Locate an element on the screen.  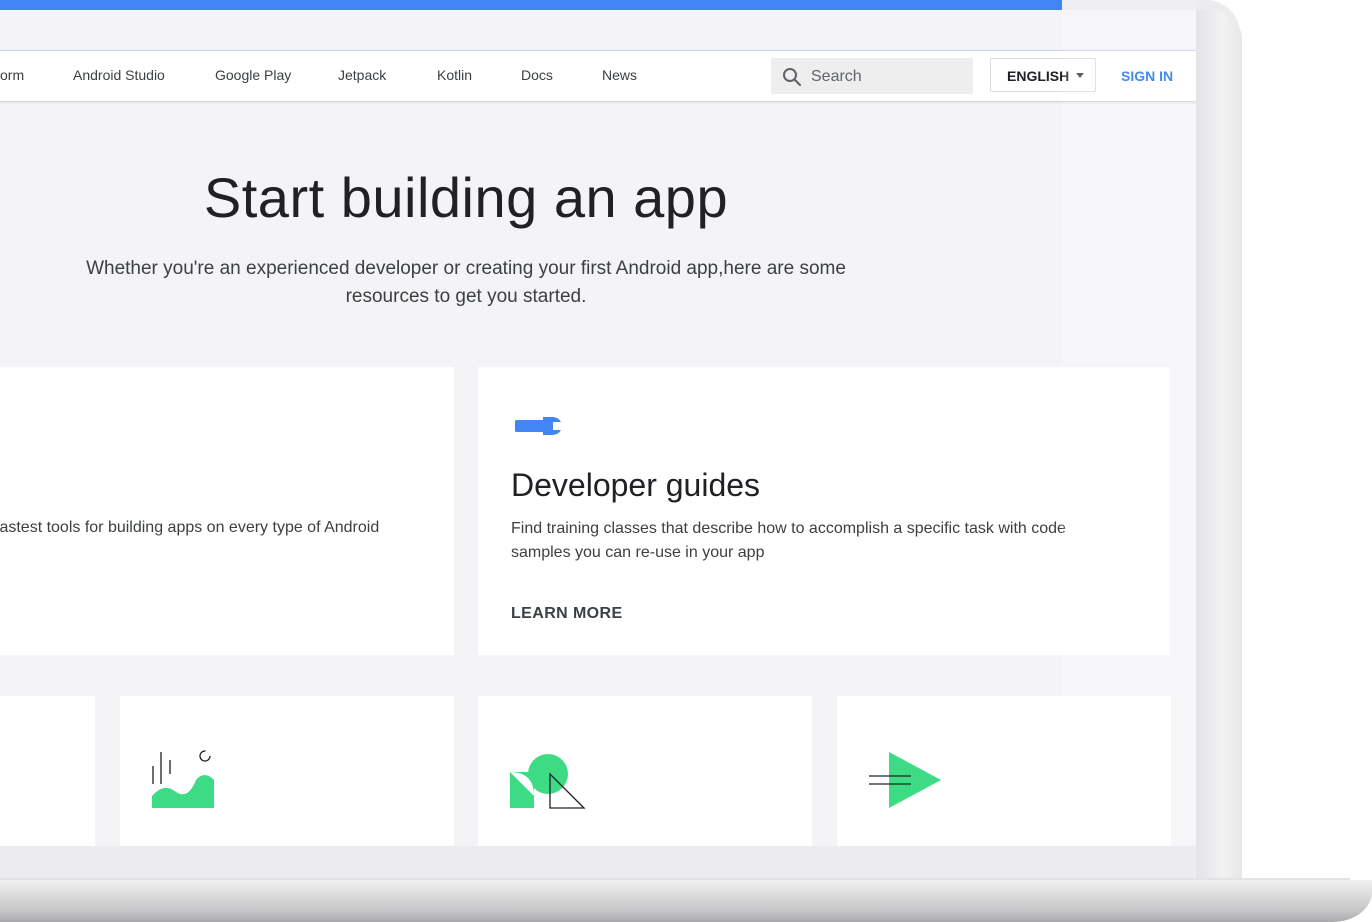
wrench-icon is located at coordinates (538, 426).